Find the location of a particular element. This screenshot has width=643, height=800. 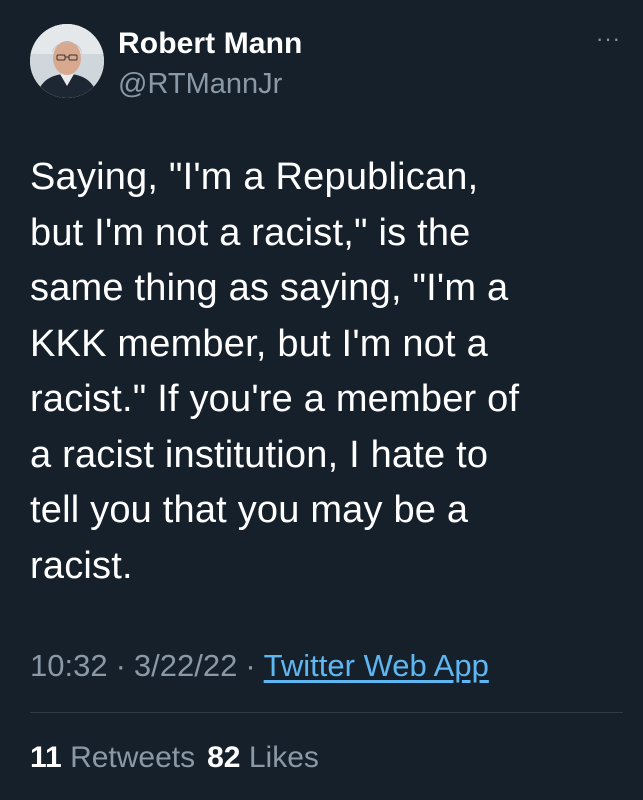

retweets-label: Retweets is located at coordinates (133, 757).